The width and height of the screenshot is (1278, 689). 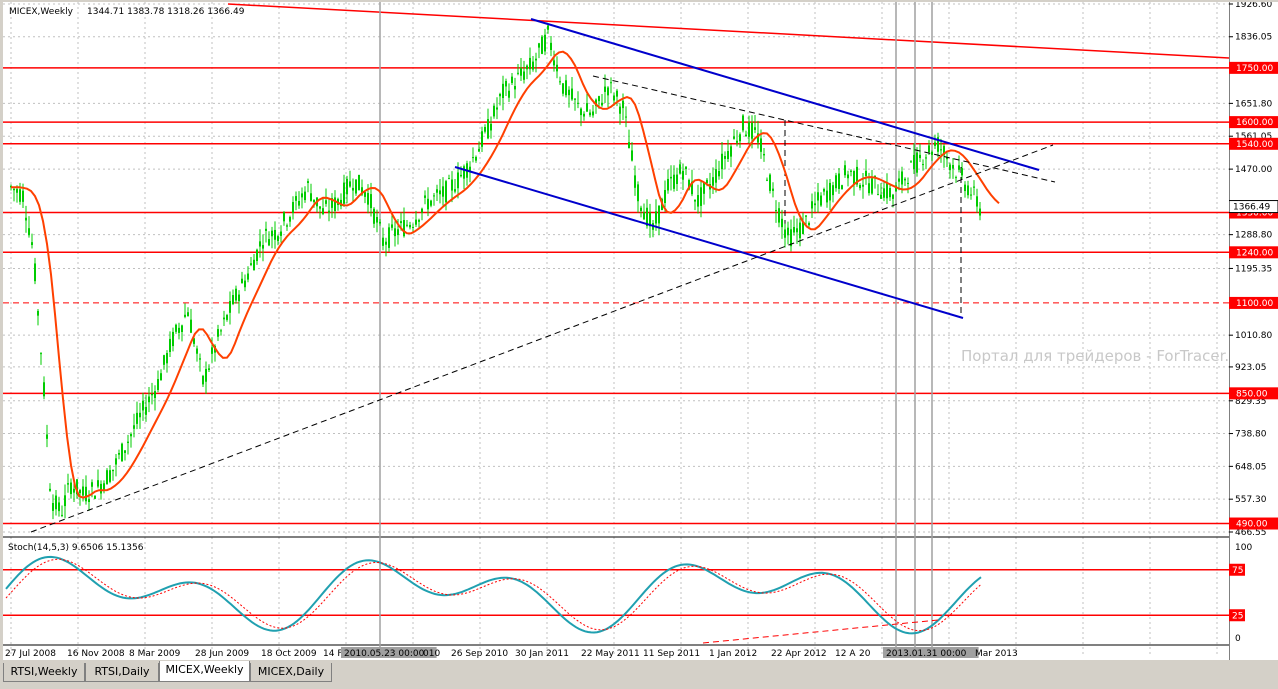 I want to click on price-label: 1195.35, so click(x=1253, y=269).